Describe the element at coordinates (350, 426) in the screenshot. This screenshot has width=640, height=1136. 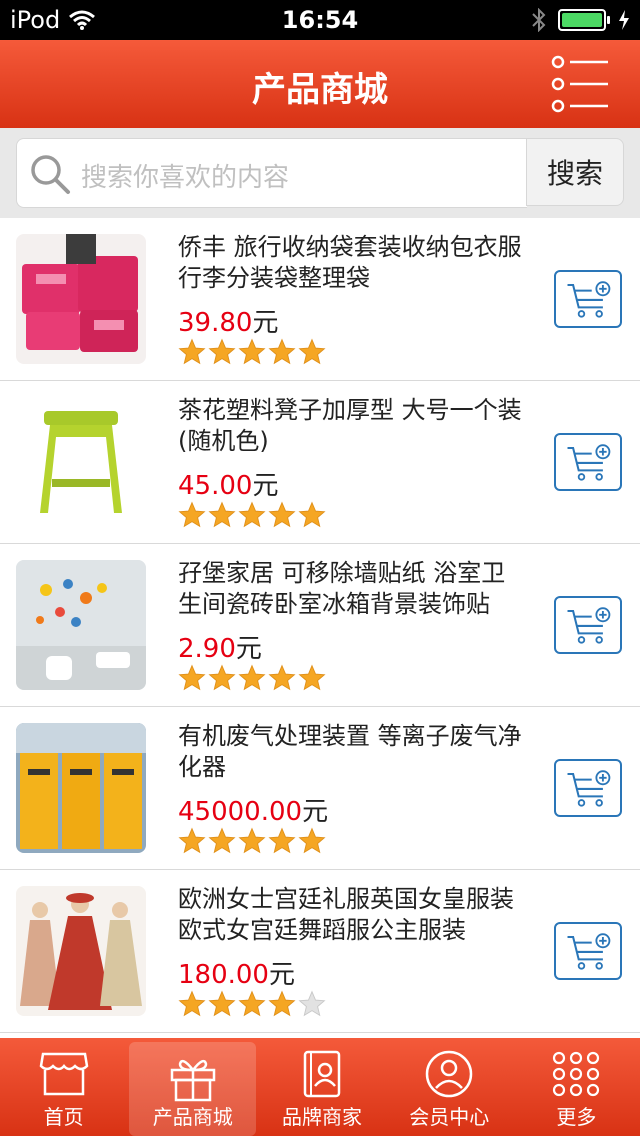
I see `product-title: 茶花塑料凳子加厚型 大号一个装(随机色)` at that location.